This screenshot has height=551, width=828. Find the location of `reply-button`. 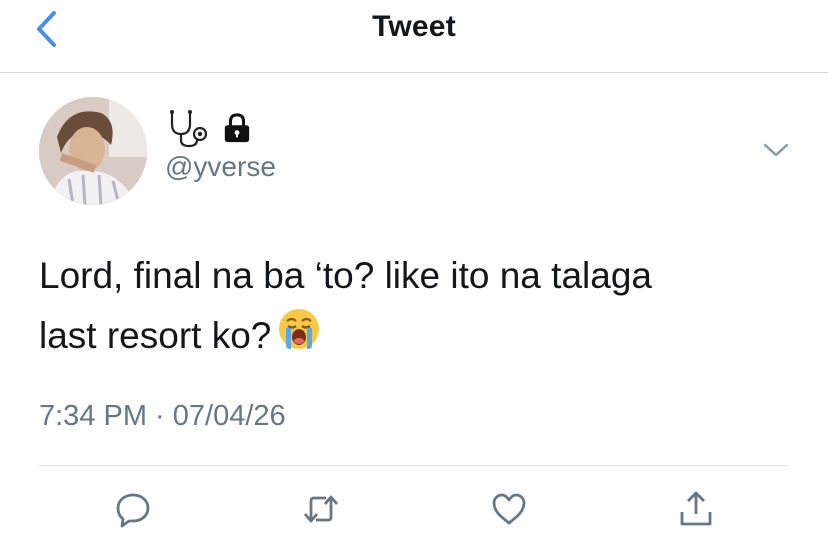

reply-button is located at coordinates (133, 509).